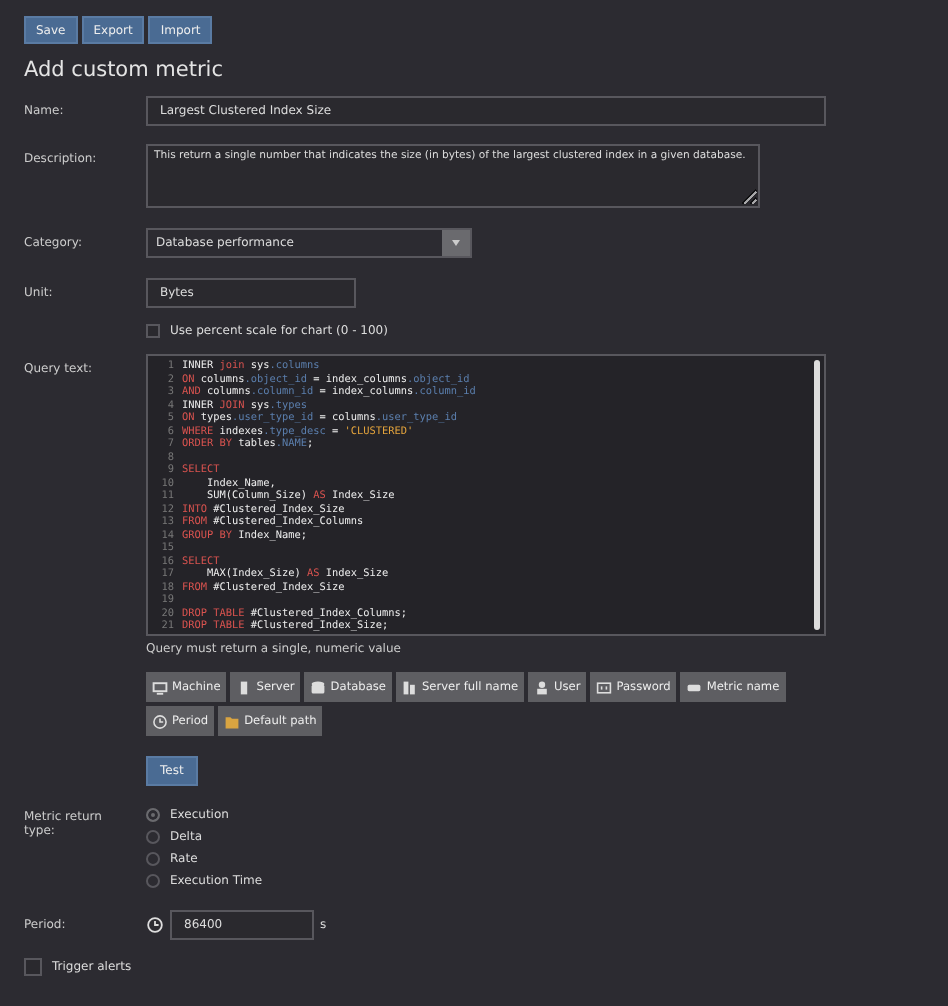  Describe the element at coordinates (244, 687) in the screenshot. I see `server-icon` at that location.